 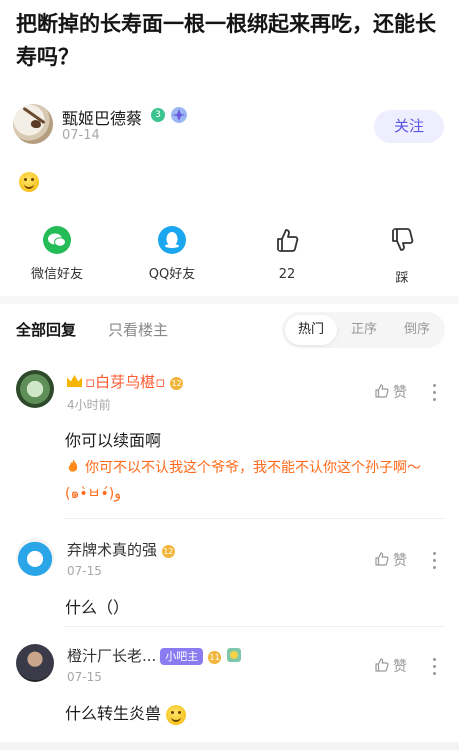 I want to click on post-date: 07-14, so click(x=81, y=135).